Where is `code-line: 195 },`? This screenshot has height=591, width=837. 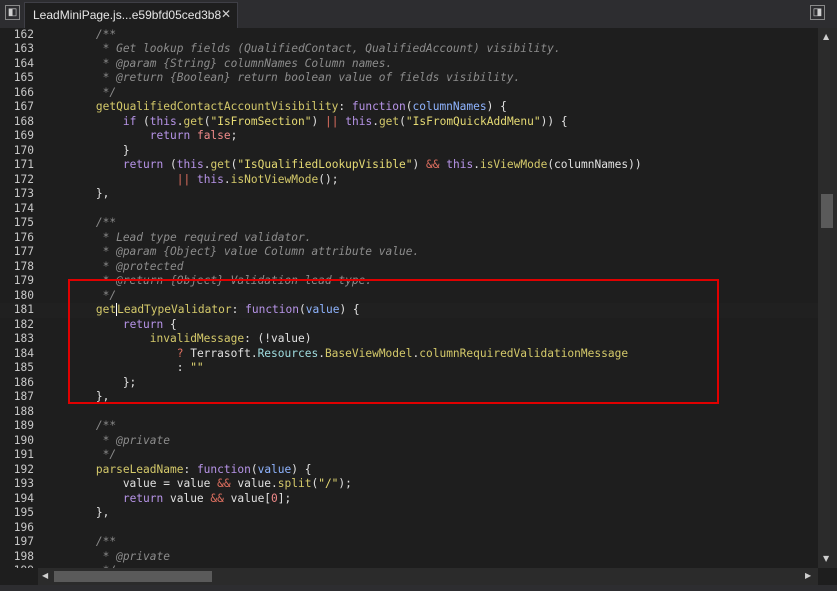 code-line: 195 }, is located at coordinates (409, 513).